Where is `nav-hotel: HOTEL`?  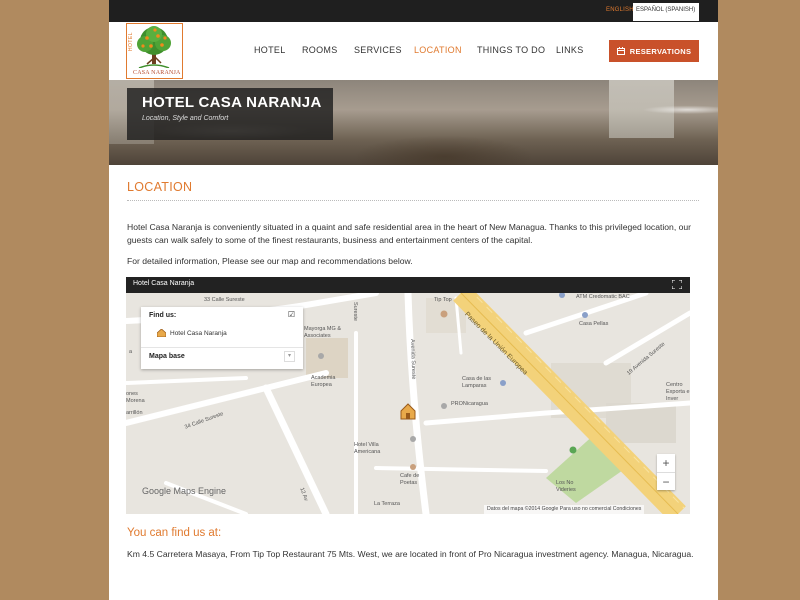
nav-hotel: HOTEL is located at coordinates (270, 50).